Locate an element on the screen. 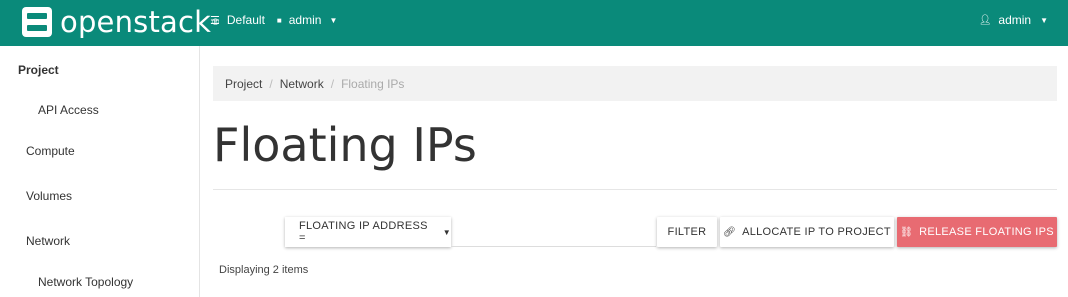 This screenshot has width=1068, height=297. breadcrumb-item-project: Project is located at coordinates (243, 84).